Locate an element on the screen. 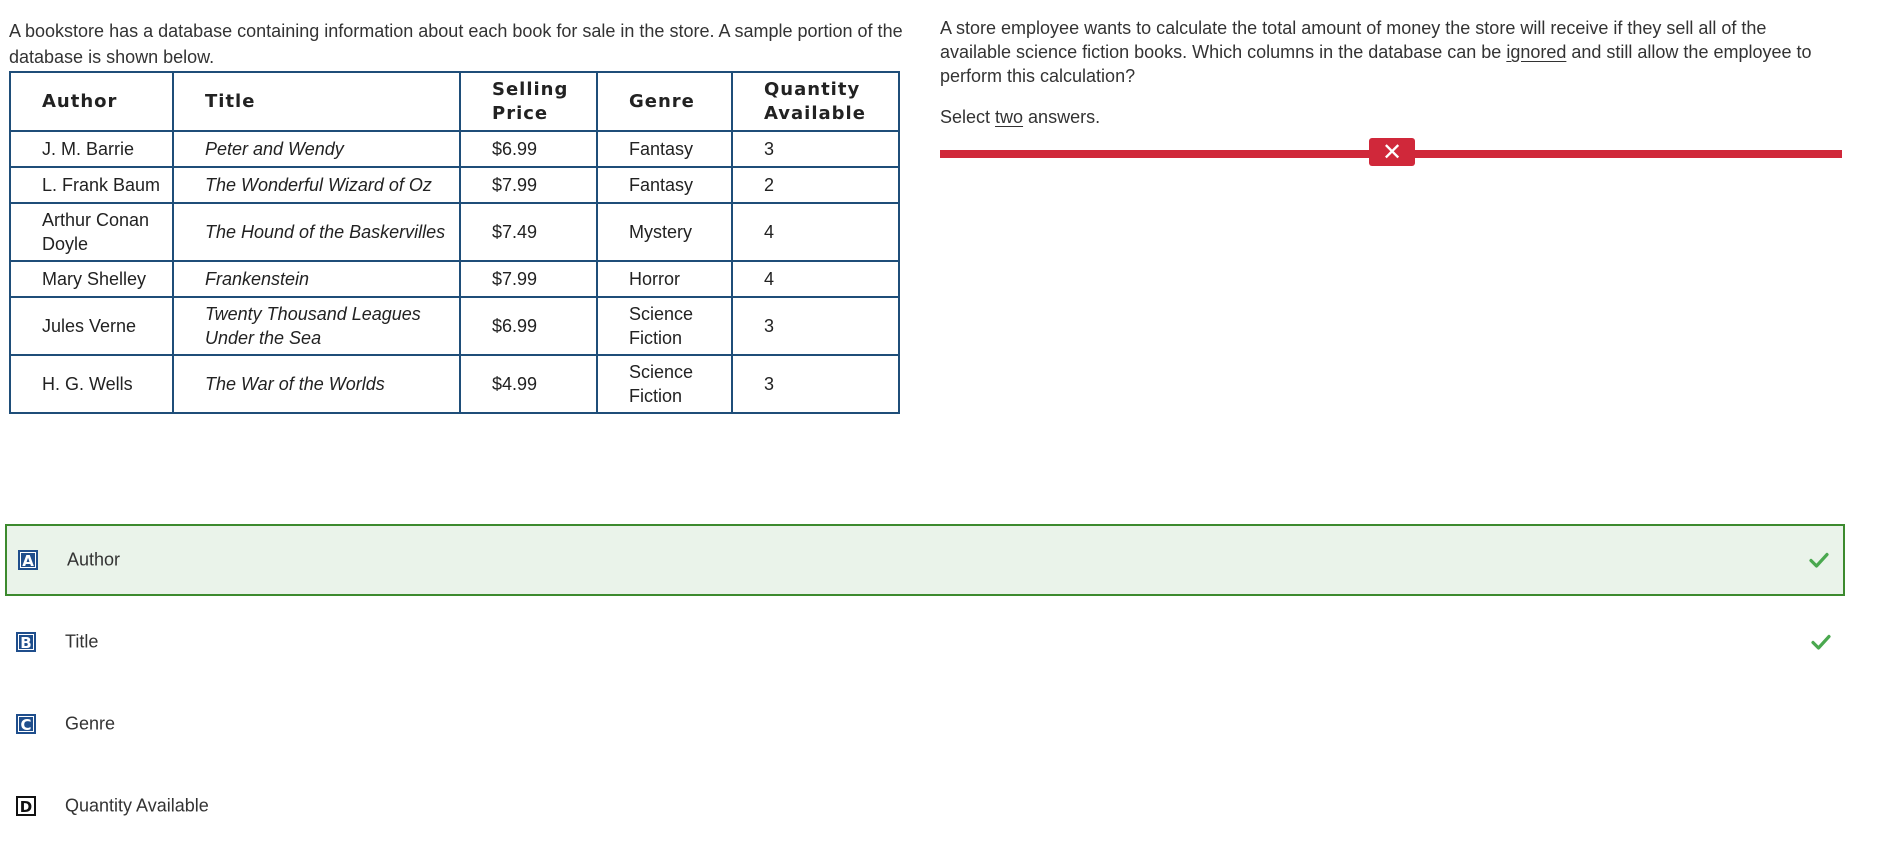 This screenshot has height=842, width=1892. table-row: Mary Shelley Frankenstein $7.99 Horror 4 is located at coordinates (454, 279).